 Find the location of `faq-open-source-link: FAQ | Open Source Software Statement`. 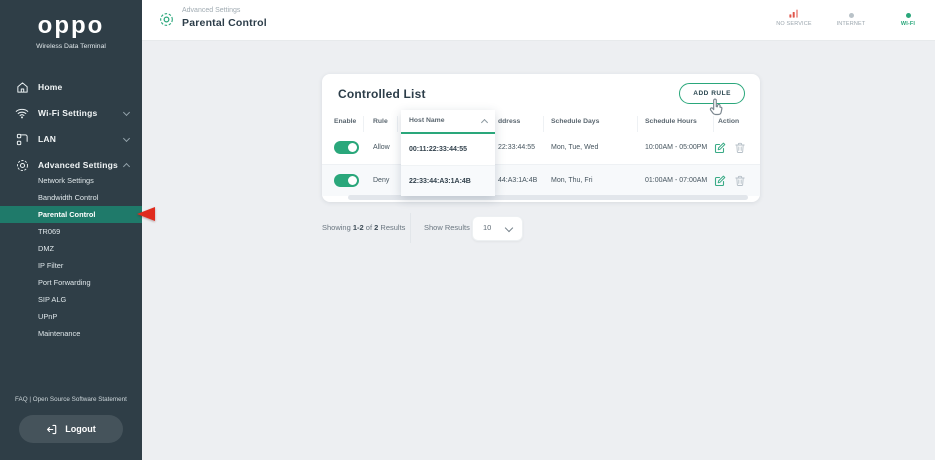

faq-open-source-link: FAQ | Open Source Software Statement is located at coordinates (71, 399).